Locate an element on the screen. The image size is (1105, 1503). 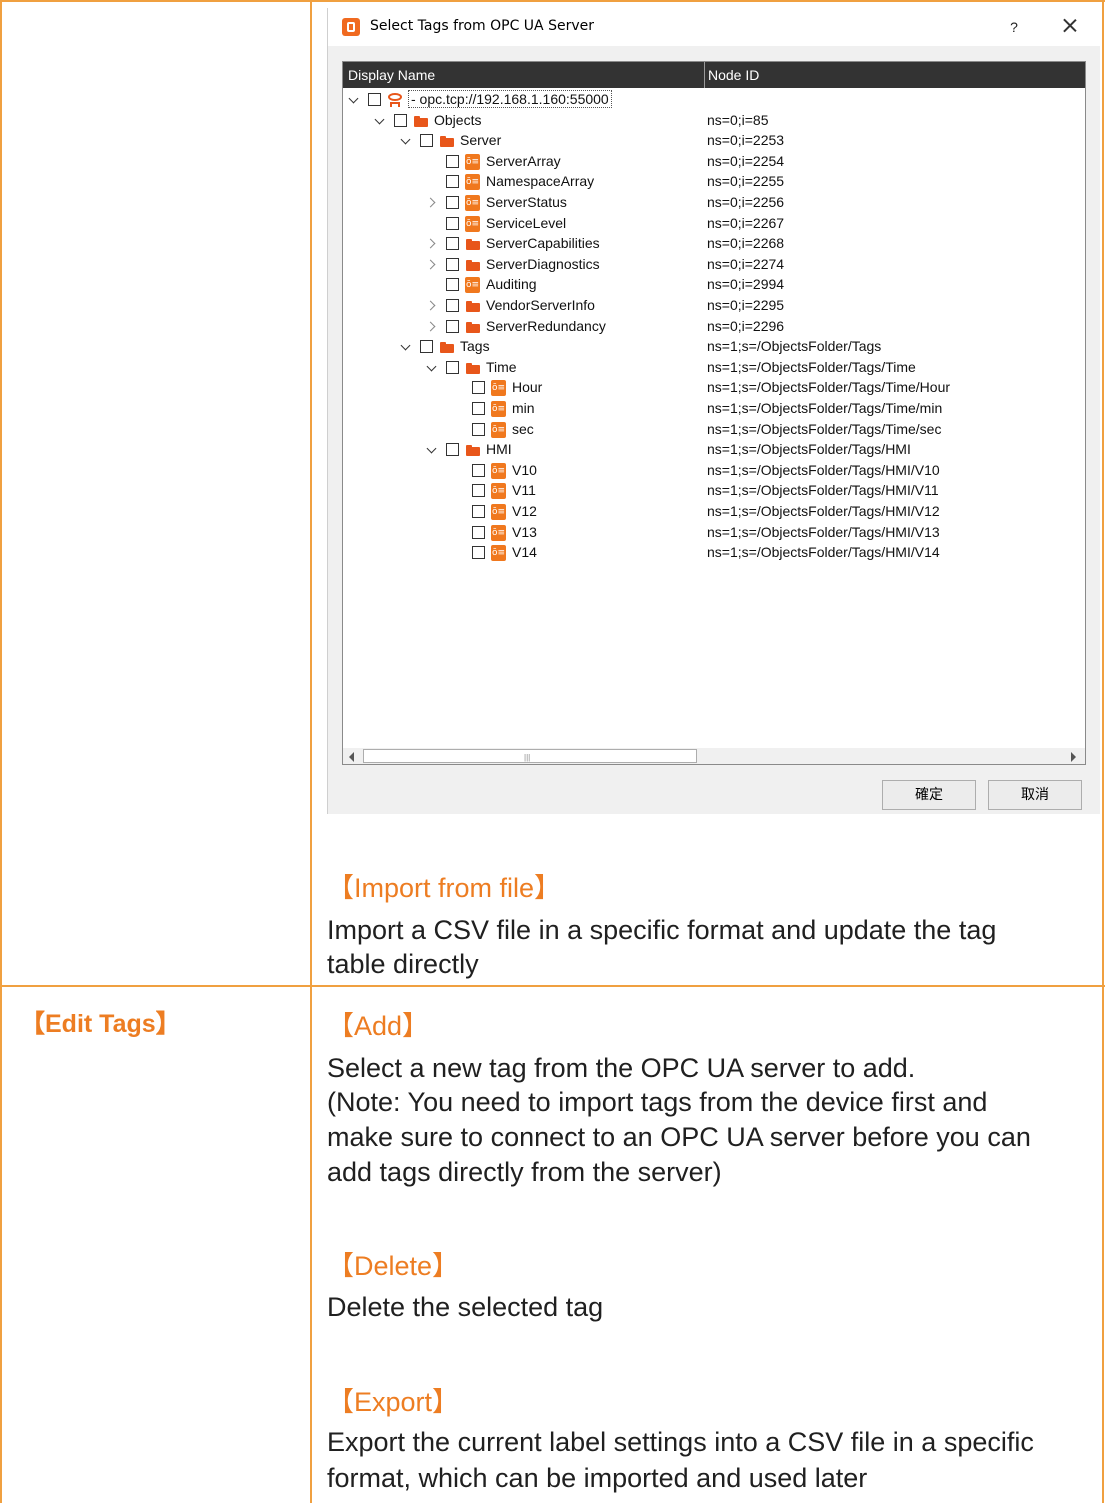
tree-row: V10 ns=1;s=/ObjectsFolder/Tags/HMI/V10 is located at coordinates (714, 471).